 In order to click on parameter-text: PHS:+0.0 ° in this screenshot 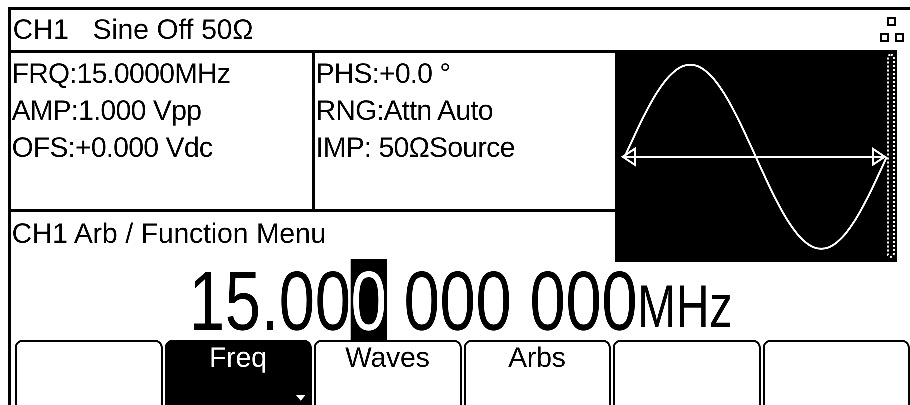, I will do `click(384, 74)`.